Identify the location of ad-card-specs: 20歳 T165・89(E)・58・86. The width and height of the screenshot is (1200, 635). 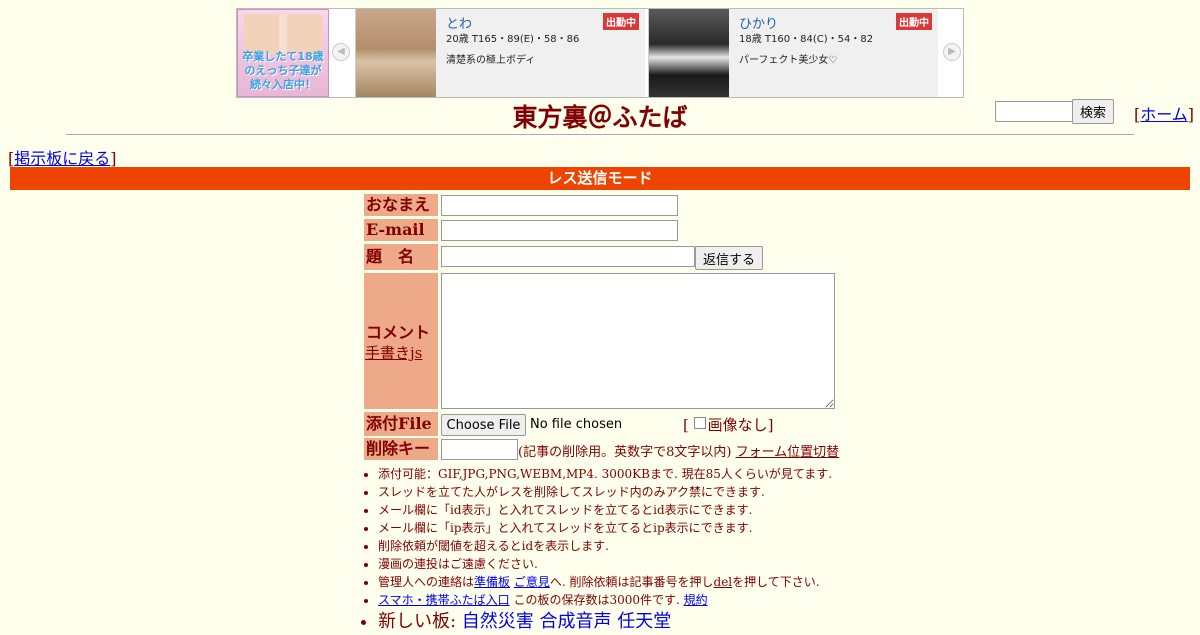
(513, 39).